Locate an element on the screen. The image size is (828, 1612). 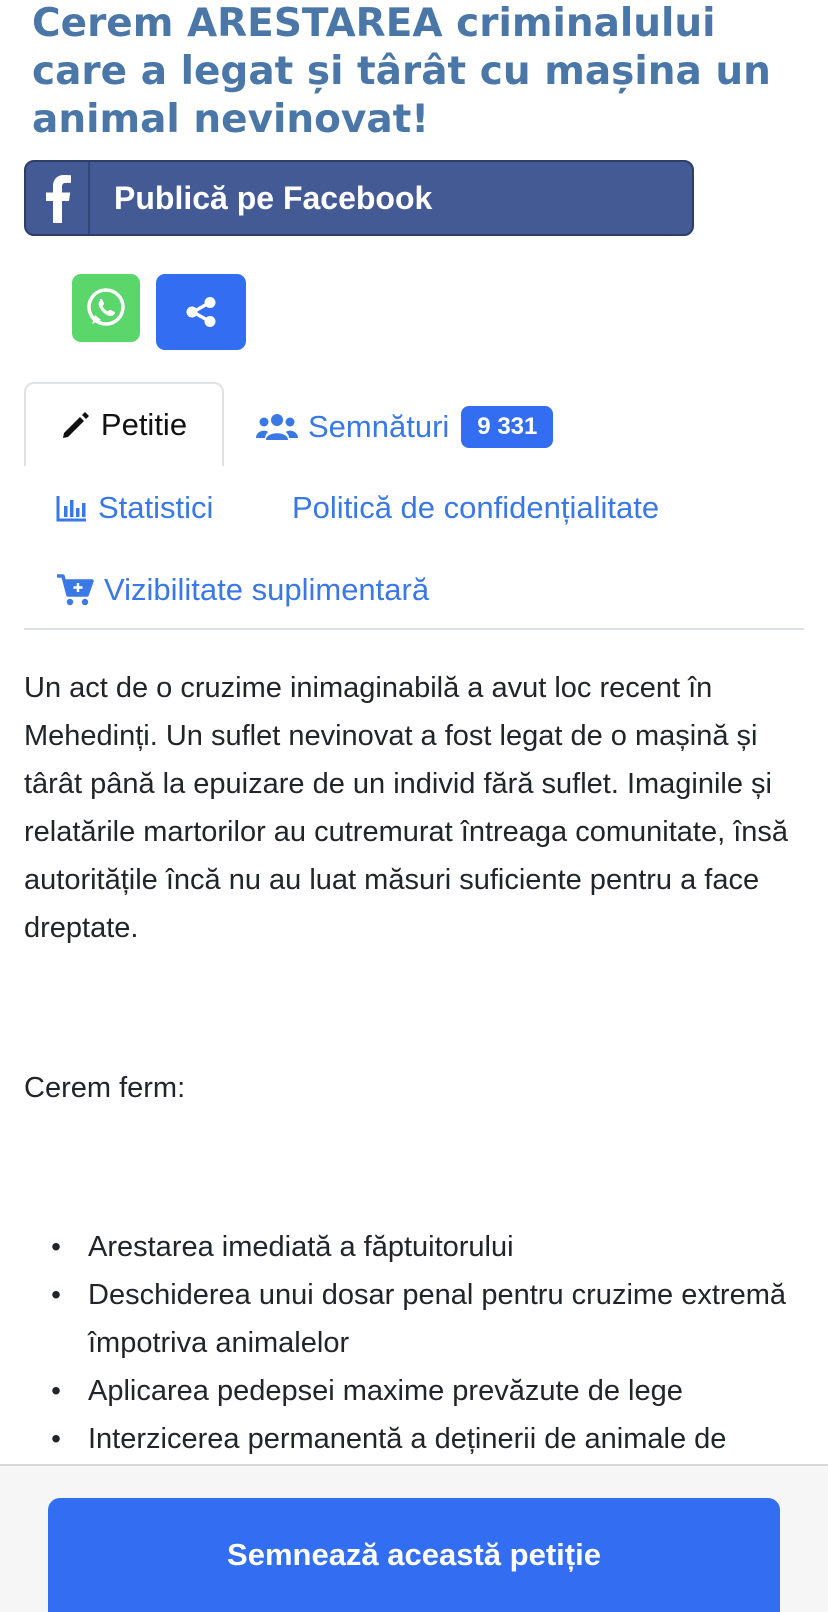
tabs-divider is located at coordinates (414, 629).